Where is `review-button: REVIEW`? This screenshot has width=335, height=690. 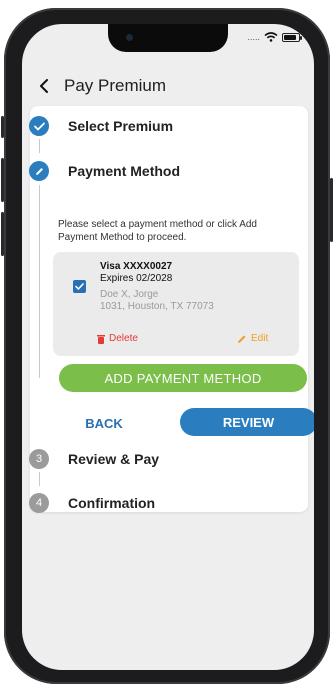 review-button: REVIEW is located at coordinates (247, 422).